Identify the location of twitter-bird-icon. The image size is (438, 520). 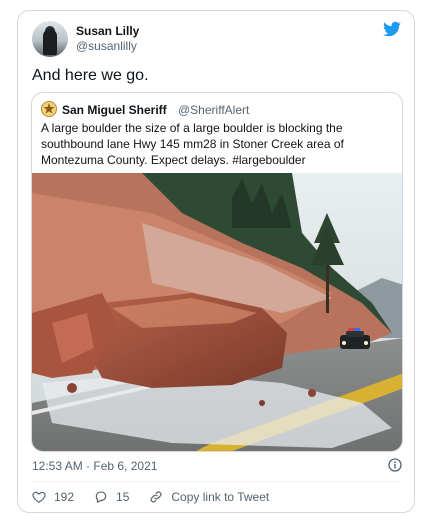
(392, 29).